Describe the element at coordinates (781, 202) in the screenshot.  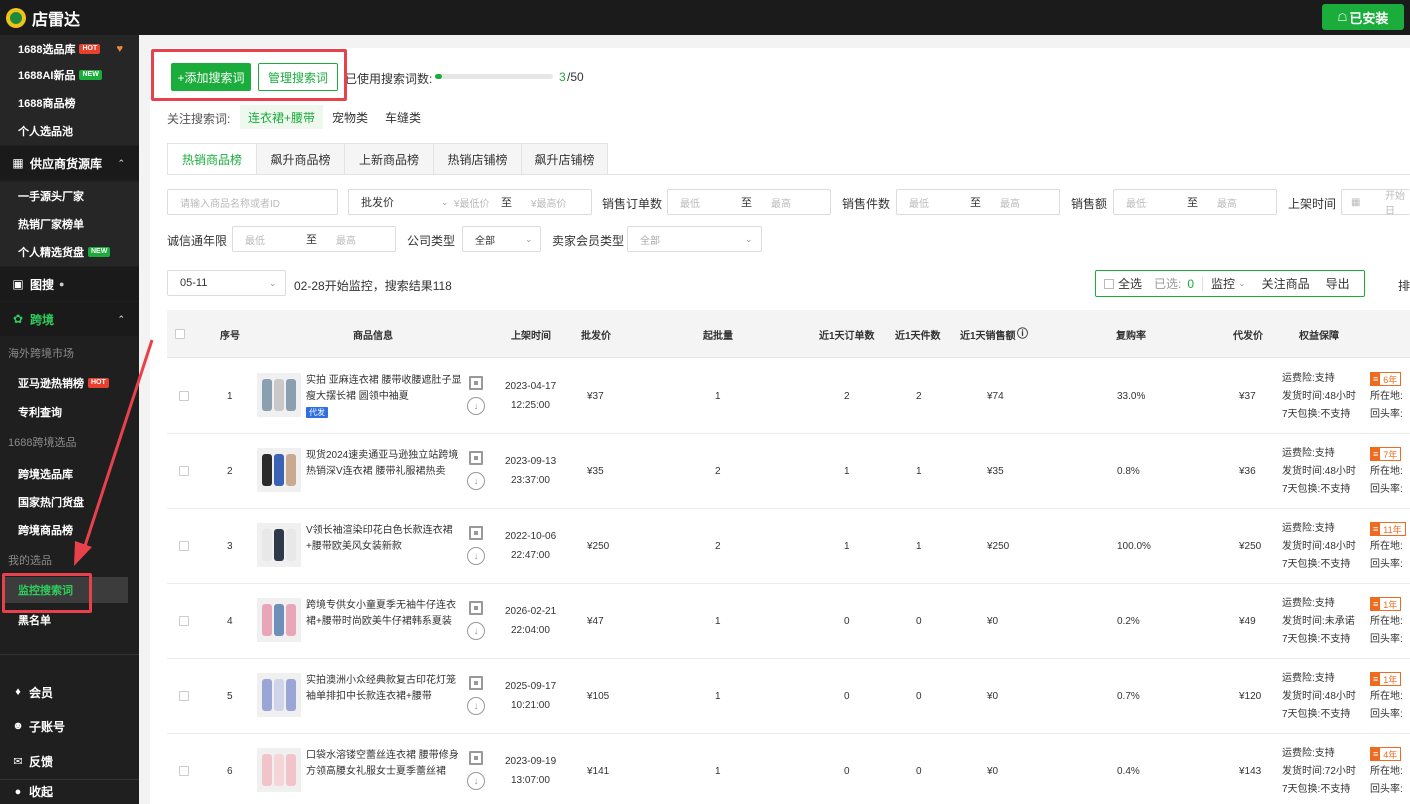
I see `orders-max-input: 最高` at that location.